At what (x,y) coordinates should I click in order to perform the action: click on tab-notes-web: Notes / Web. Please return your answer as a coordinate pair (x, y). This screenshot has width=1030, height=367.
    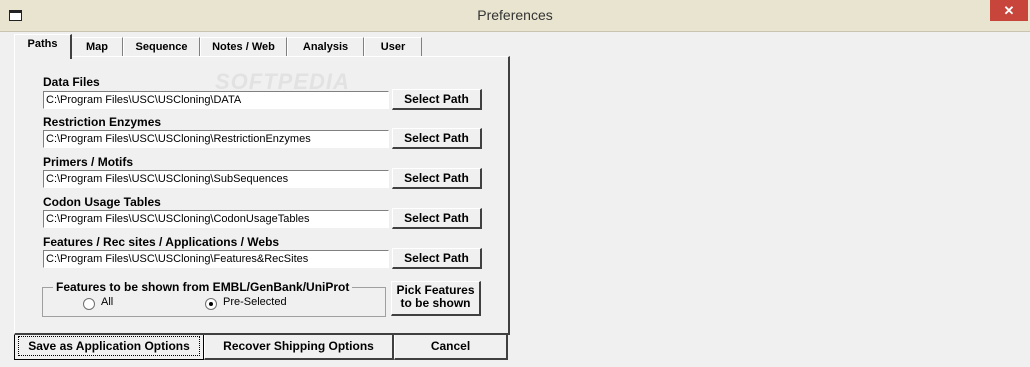
    Looking at the image, I should click on (243, 47).